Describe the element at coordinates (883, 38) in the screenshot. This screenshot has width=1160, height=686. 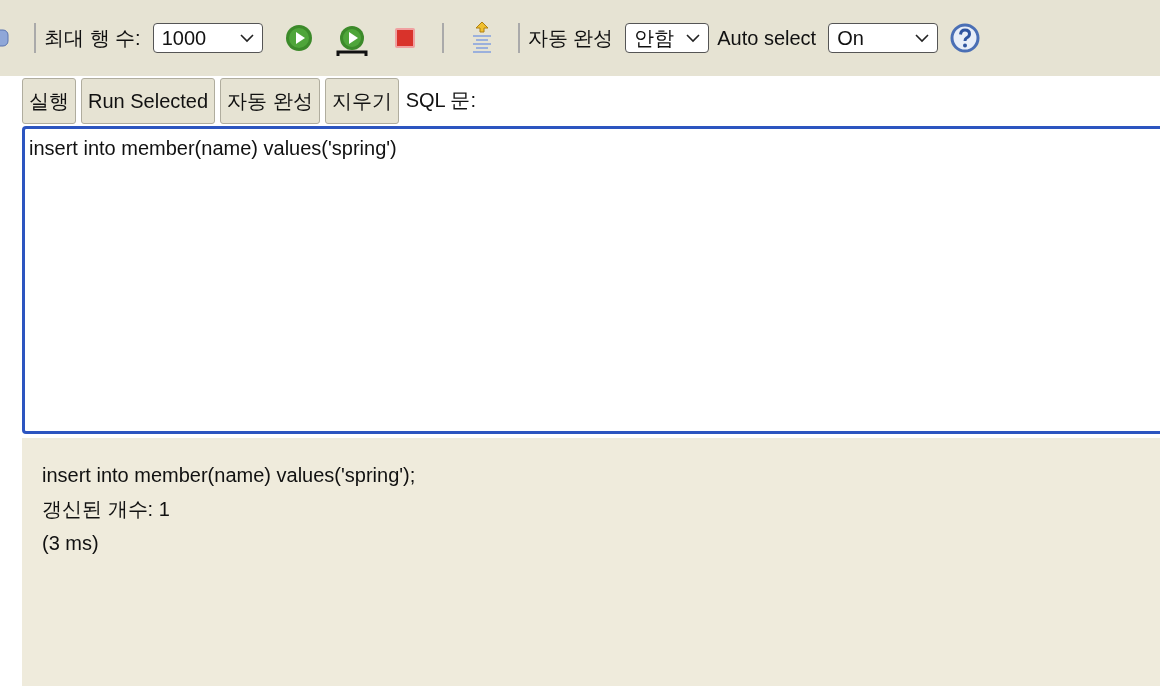
I see `dropdown: On` at that location.